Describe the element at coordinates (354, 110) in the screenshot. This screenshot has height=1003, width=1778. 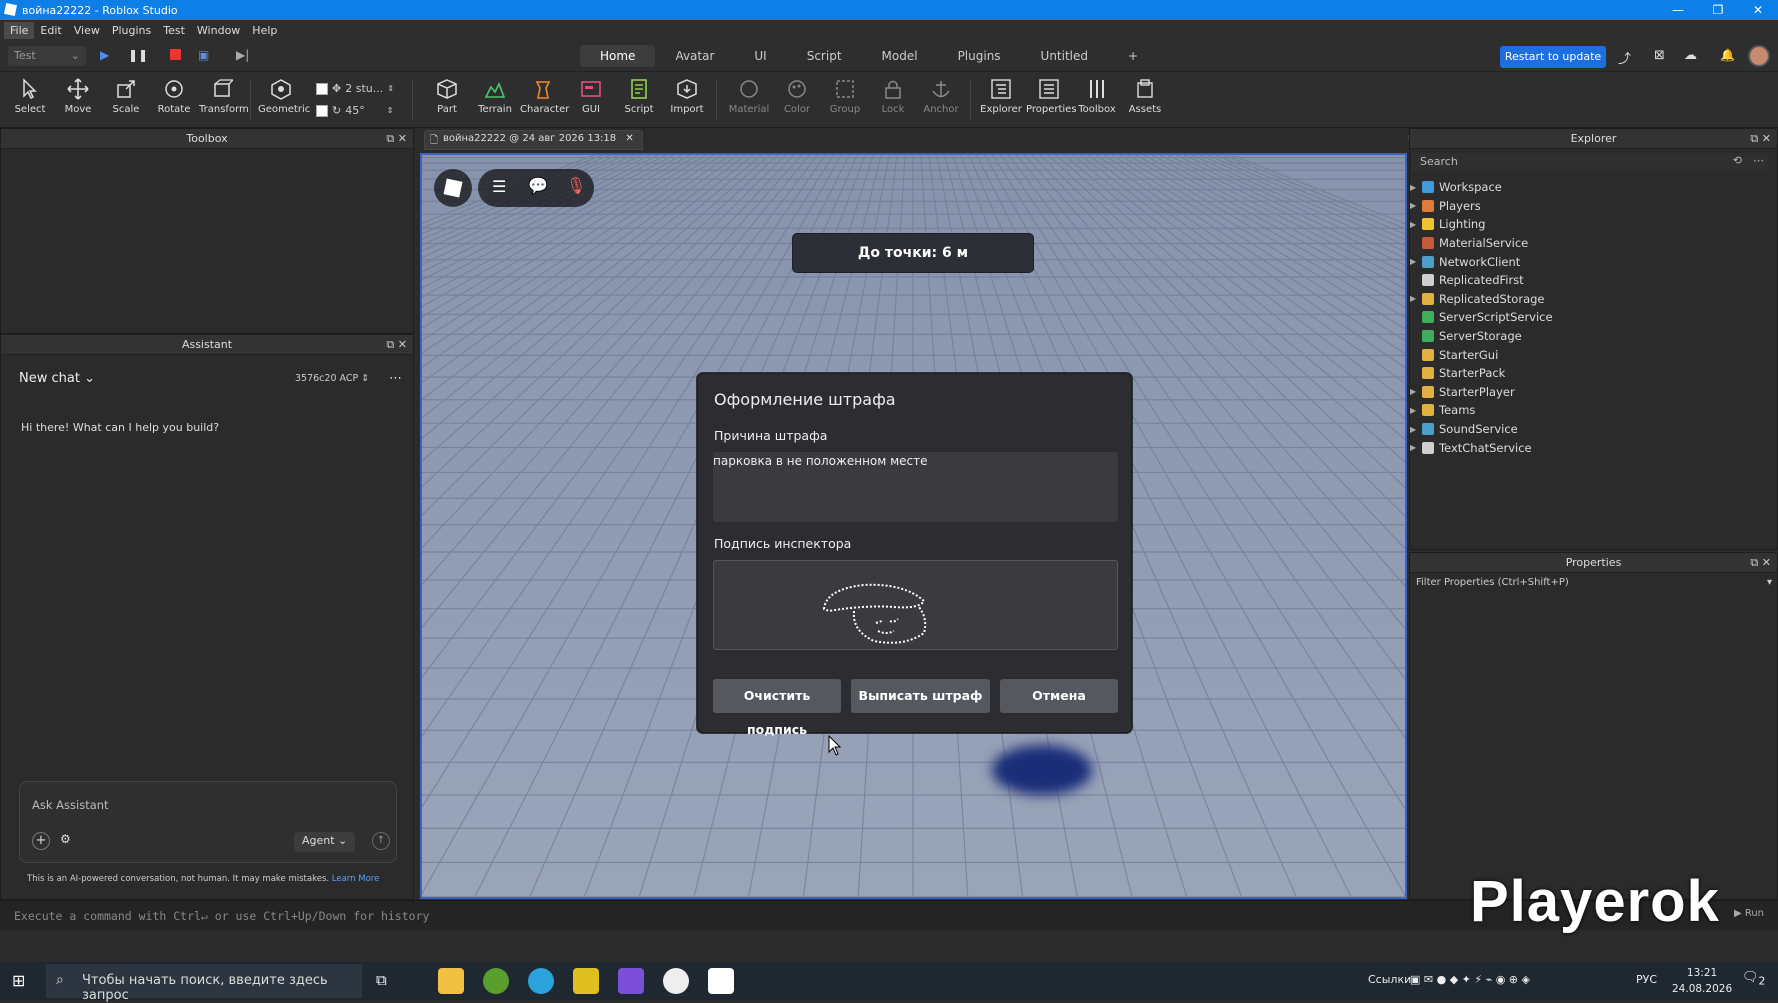
I see `rotate-snap-control: ↻ 45° ⇕` at that location.